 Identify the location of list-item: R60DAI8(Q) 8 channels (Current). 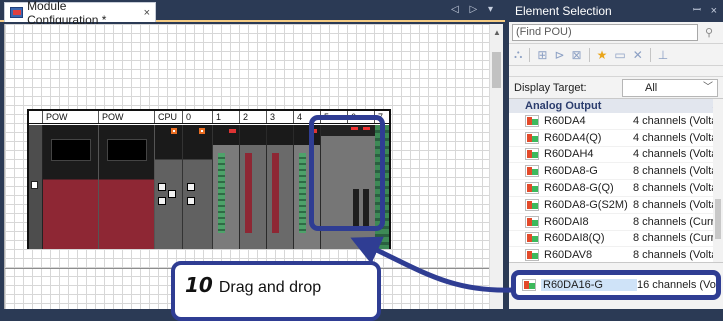
(616, 239).